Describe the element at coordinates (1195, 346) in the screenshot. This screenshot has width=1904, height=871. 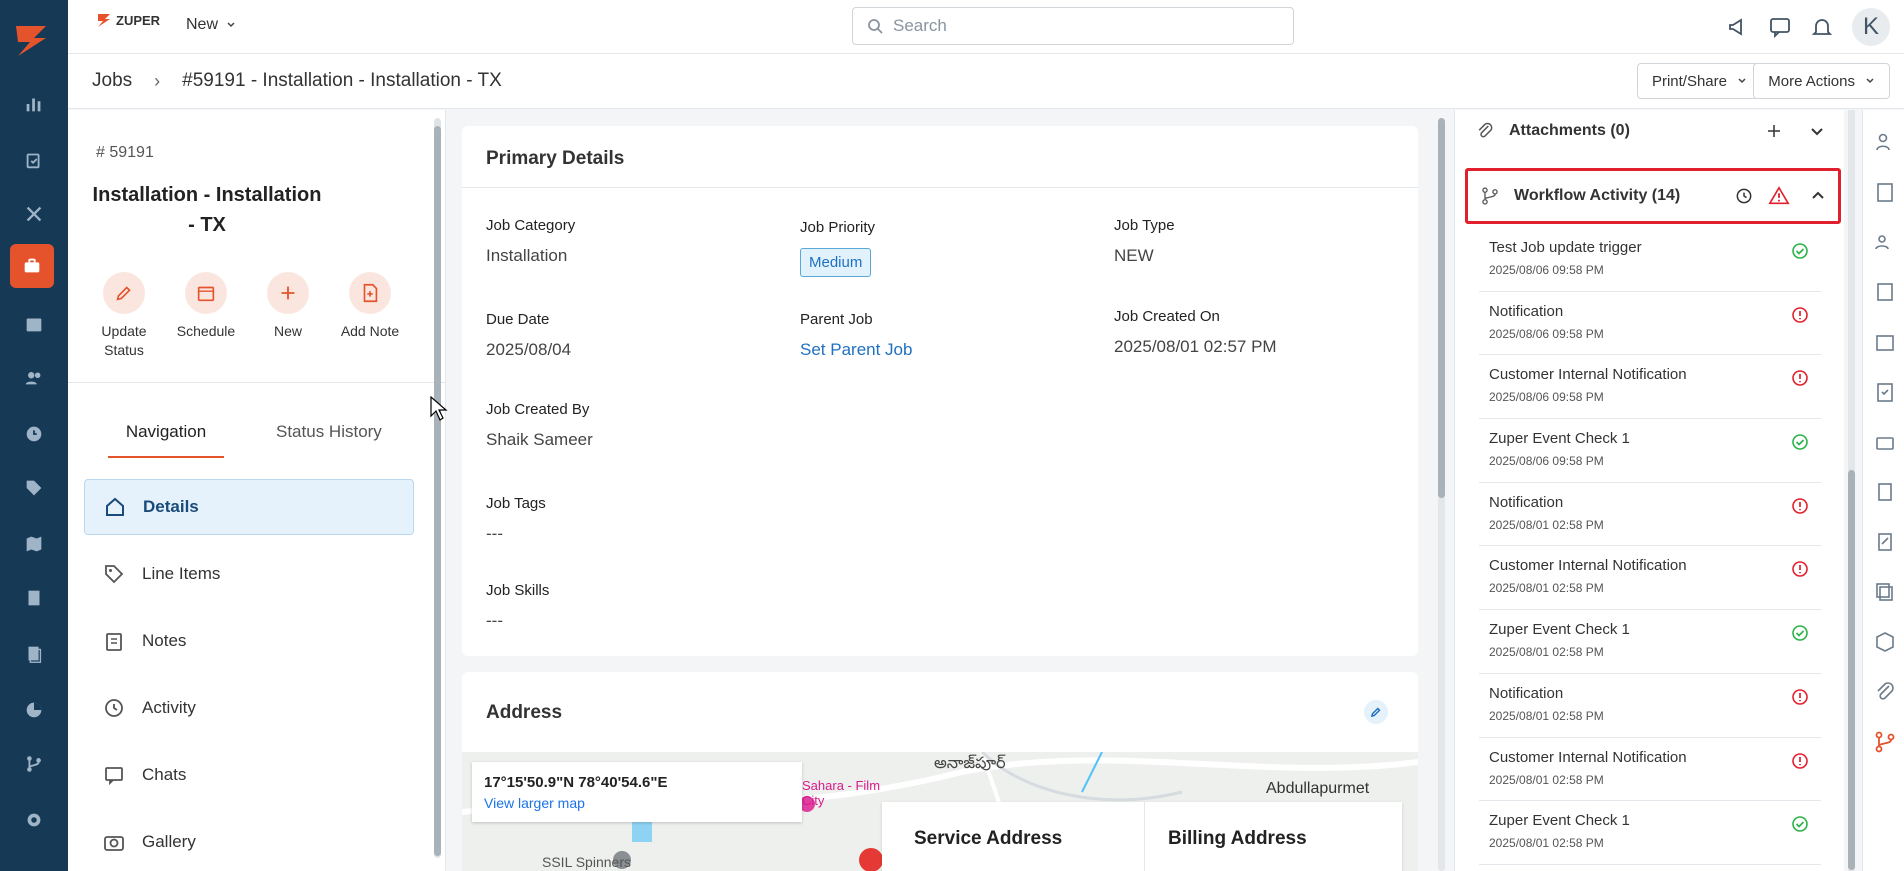
I see `field-value: 2025/08/01 02:57 PM` at that location.